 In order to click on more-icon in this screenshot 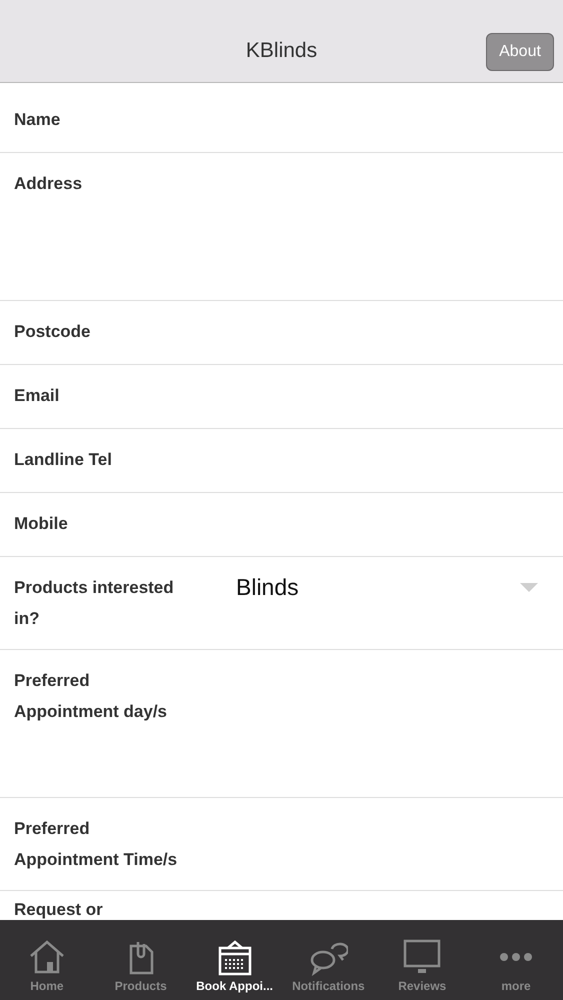, I will do `click(516, 957)`.